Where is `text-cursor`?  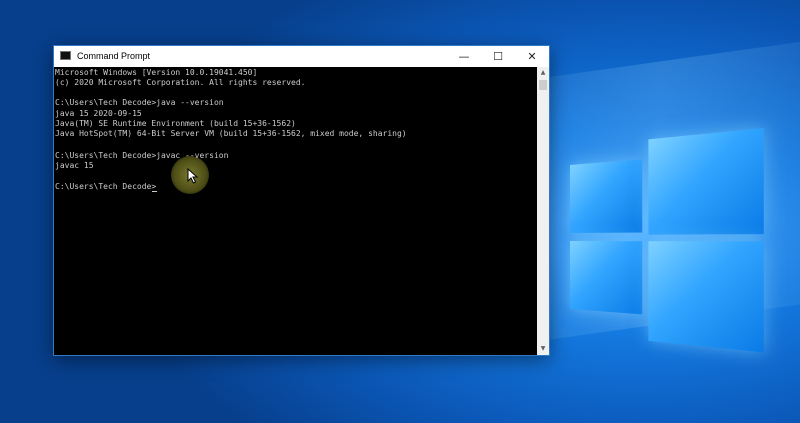 text-cursor is located at coordinates (154, 191).